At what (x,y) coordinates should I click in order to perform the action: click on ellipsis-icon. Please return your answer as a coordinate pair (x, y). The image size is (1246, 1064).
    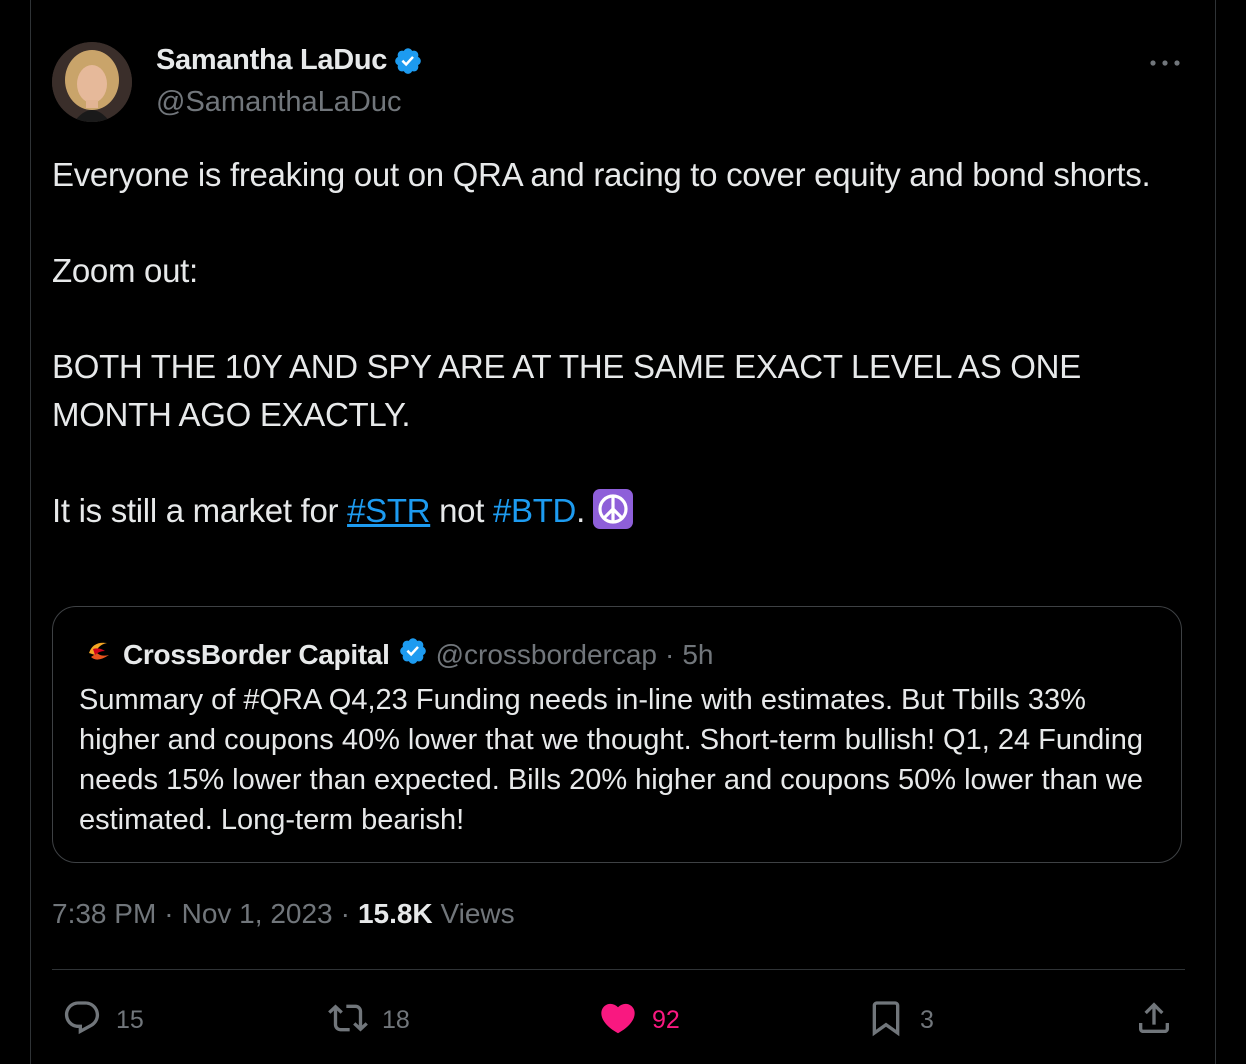
    Looking at the image, I should click on (1165, 63).